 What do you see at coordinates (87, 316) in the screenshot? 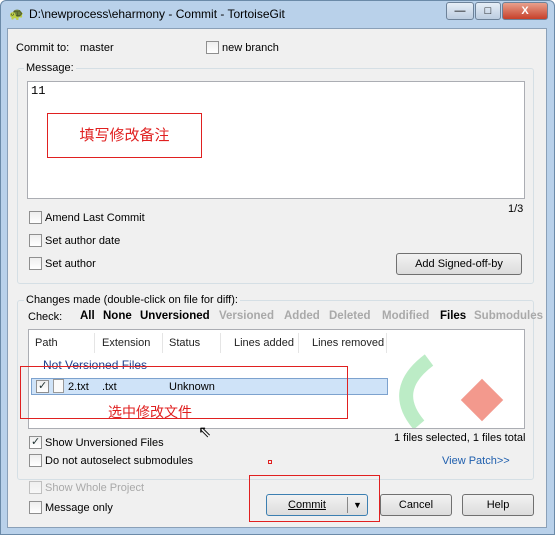
I see `filter-all: All` at bounding box center [87, 316].